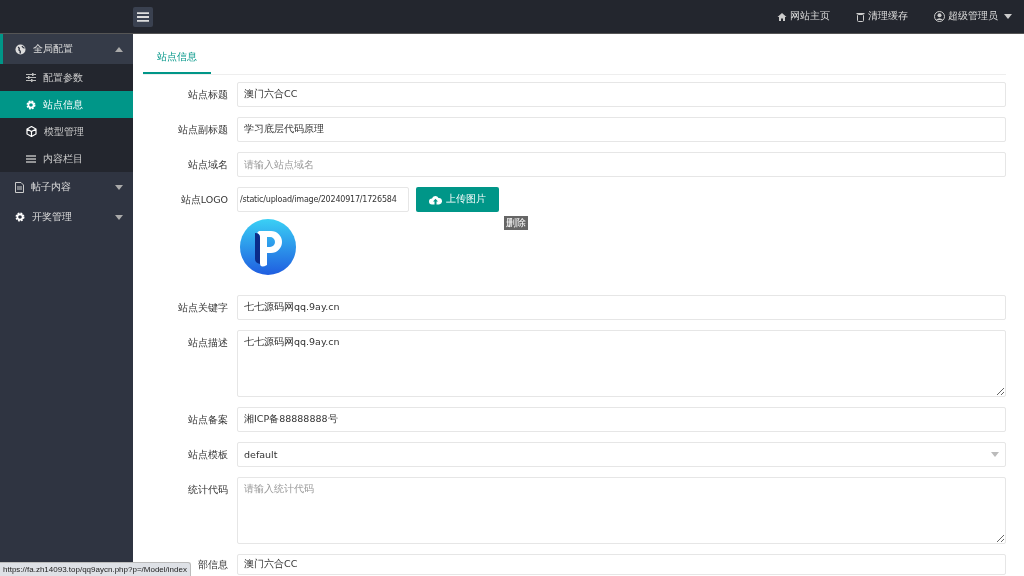 Image resolution: width=1024 pixels, height=576 pixels. Describe the element at coordinates (208, 420) in the screenshot. I see `field-label: 站点备案` at that location.